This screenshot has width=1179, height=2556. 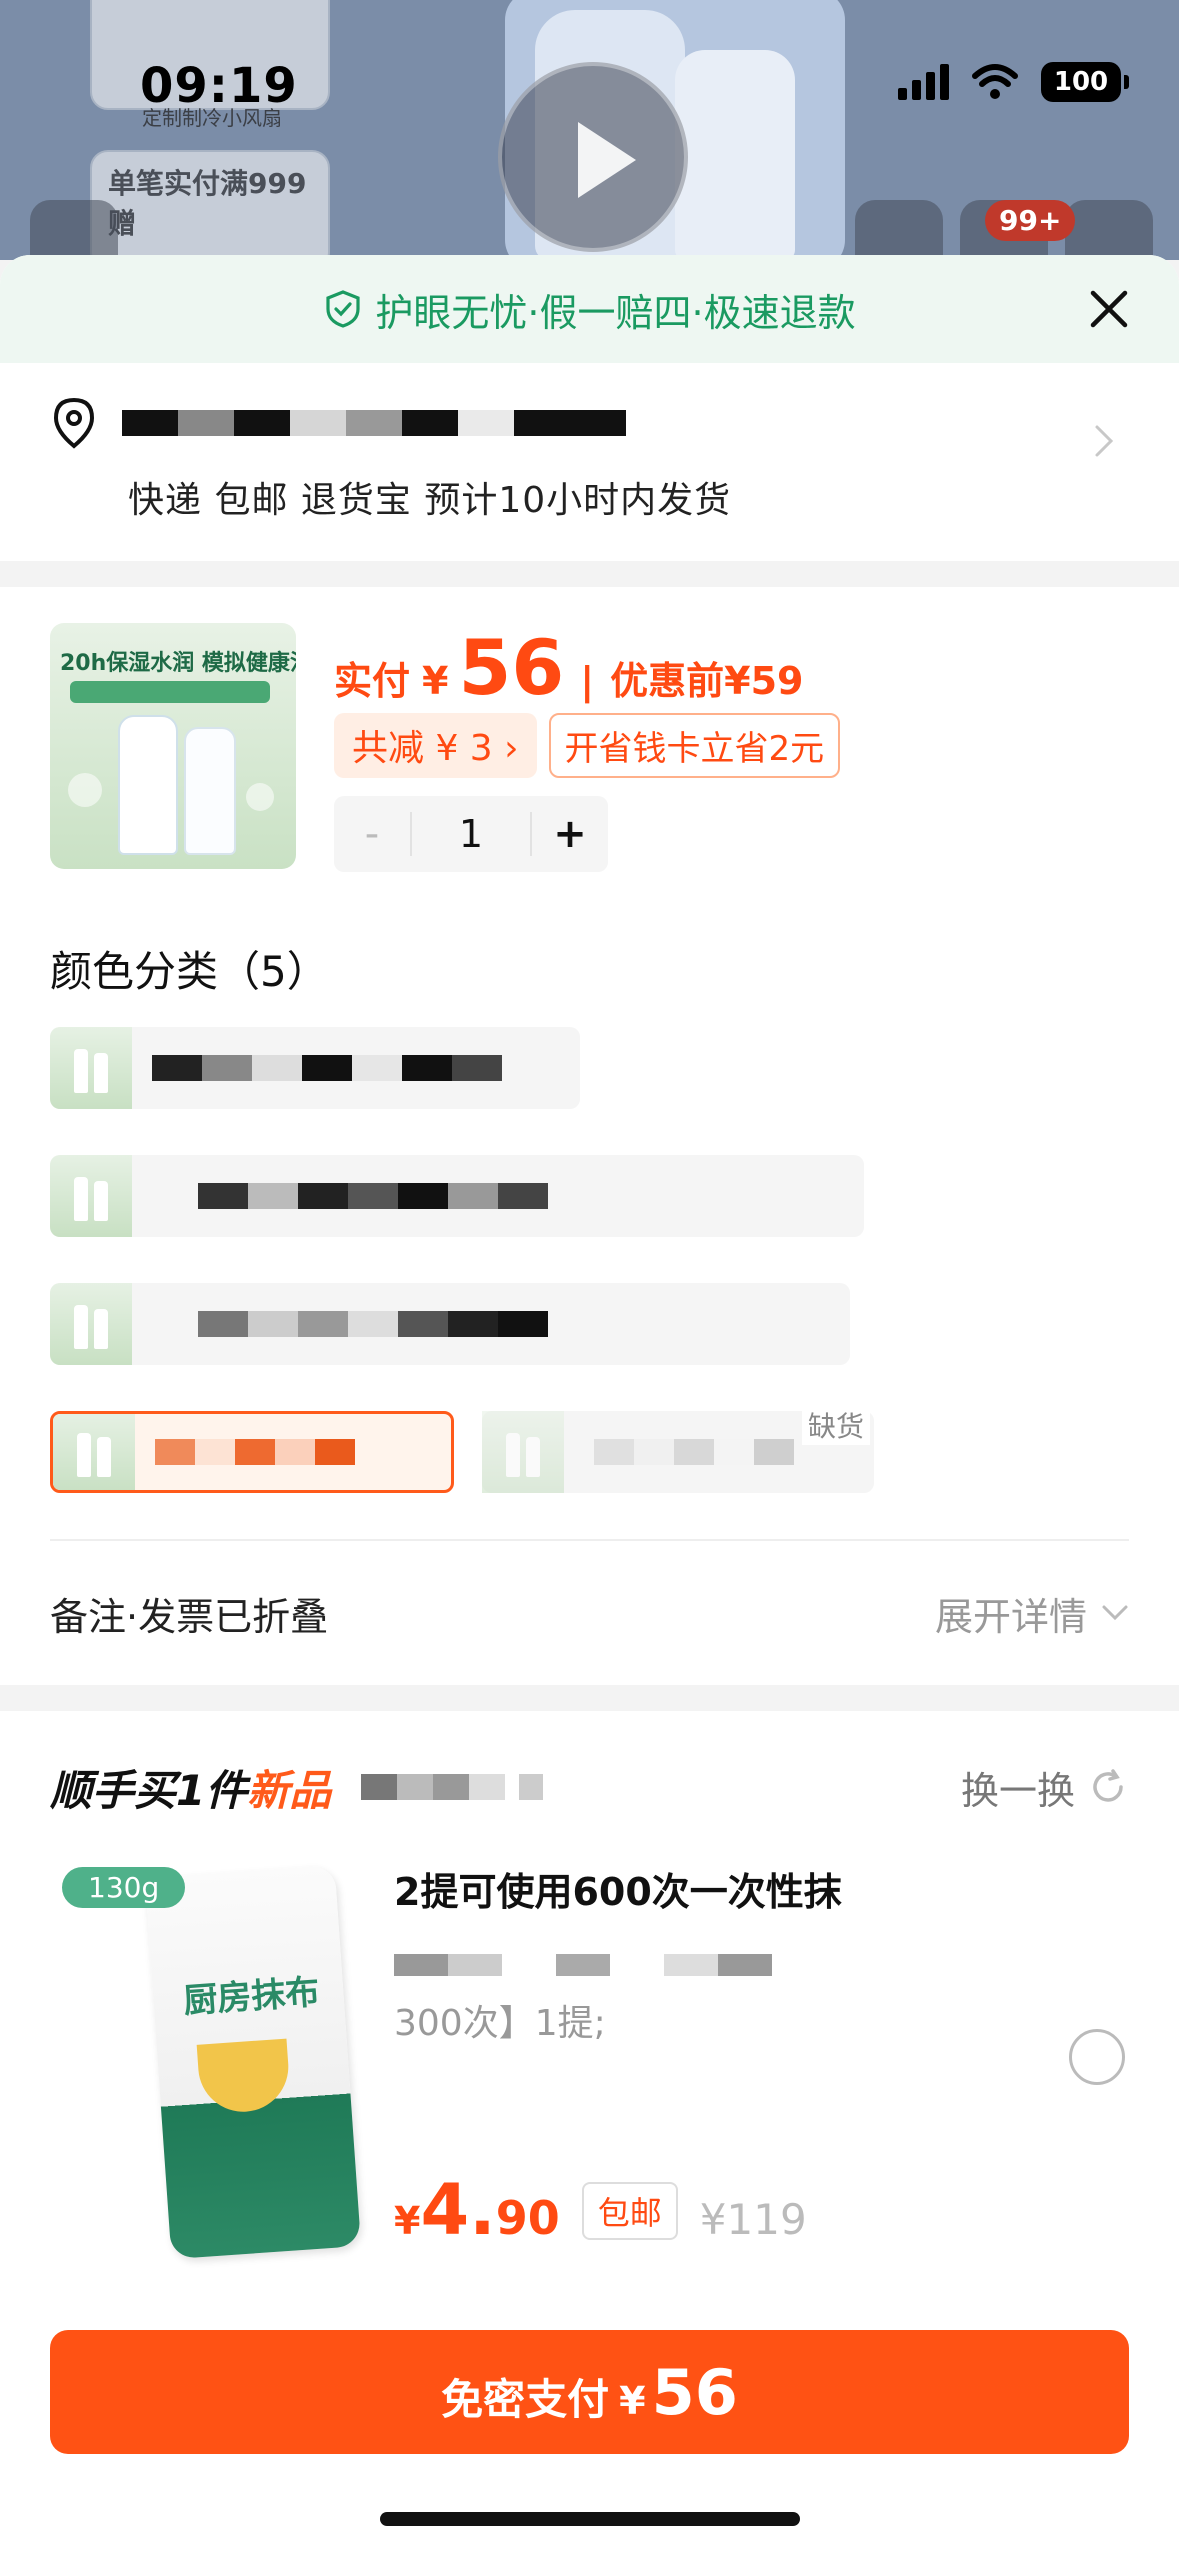 What do you see at coordinates (694, 2392) in the screenshot?
I see `pay-amount: 56` at bounding box center [694, 2392].